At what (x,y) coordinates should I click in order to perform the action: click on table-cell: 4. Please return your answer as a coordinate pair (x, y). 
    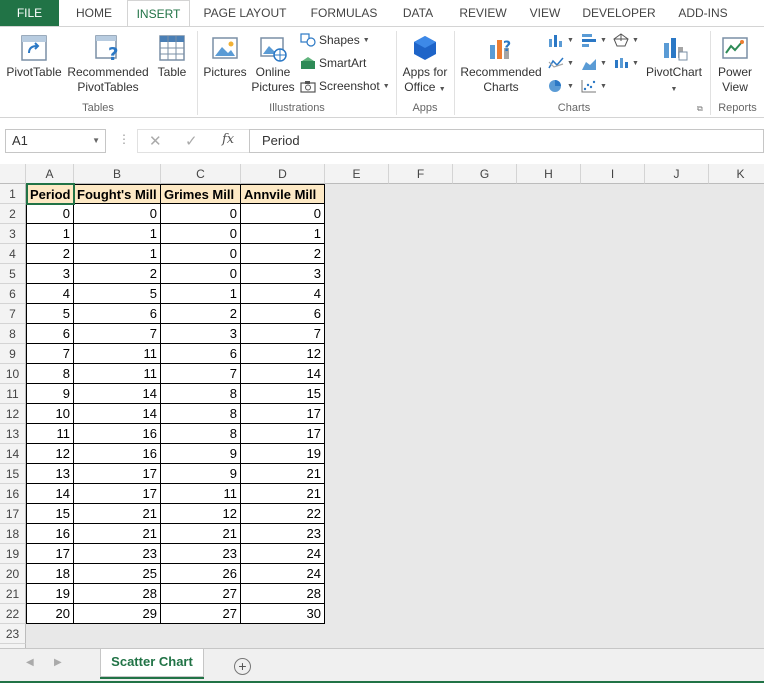
    Looking at the image, I should click on (50, 294).